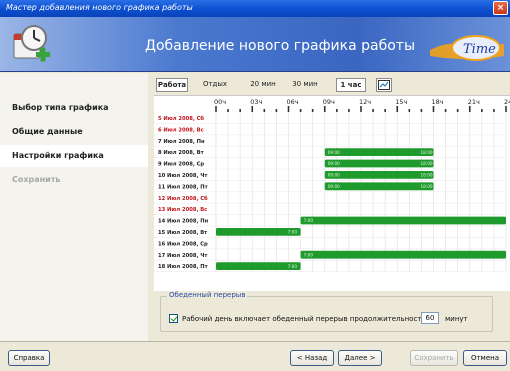 The image size is (510, 371). What do you see at coordinates (181, 130) in the screenshot?
I see `day-label: 6 Июл 2008, Вс` at bounding box center [181, 130].